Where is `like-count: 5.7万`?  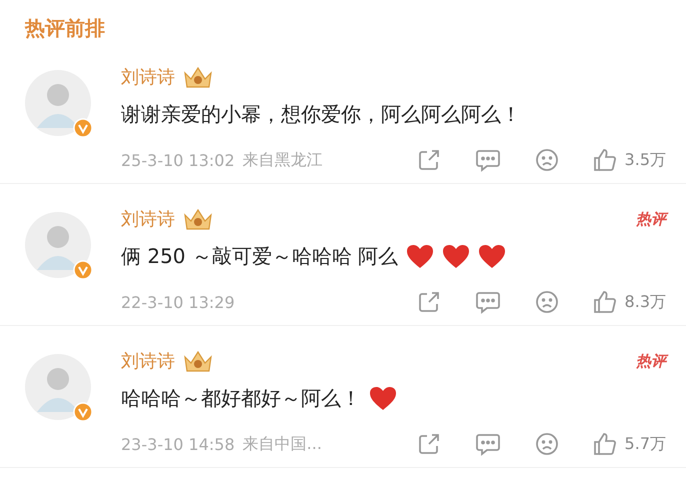 like-count: 5.7万 is located at coordinates (645, 444).